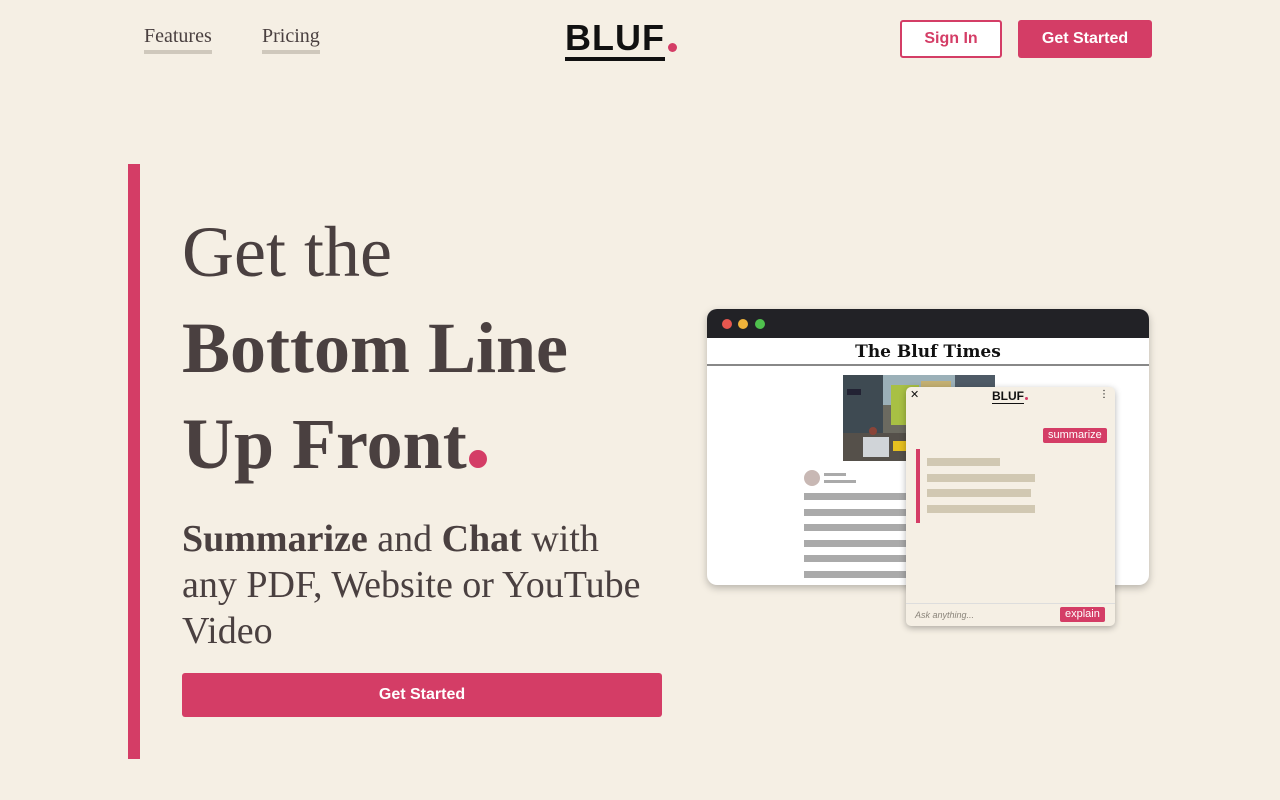 This screenshot has height=800, width=1280. I want to click on panel-logo-wordmark: BLUF, so click(1008, 396).